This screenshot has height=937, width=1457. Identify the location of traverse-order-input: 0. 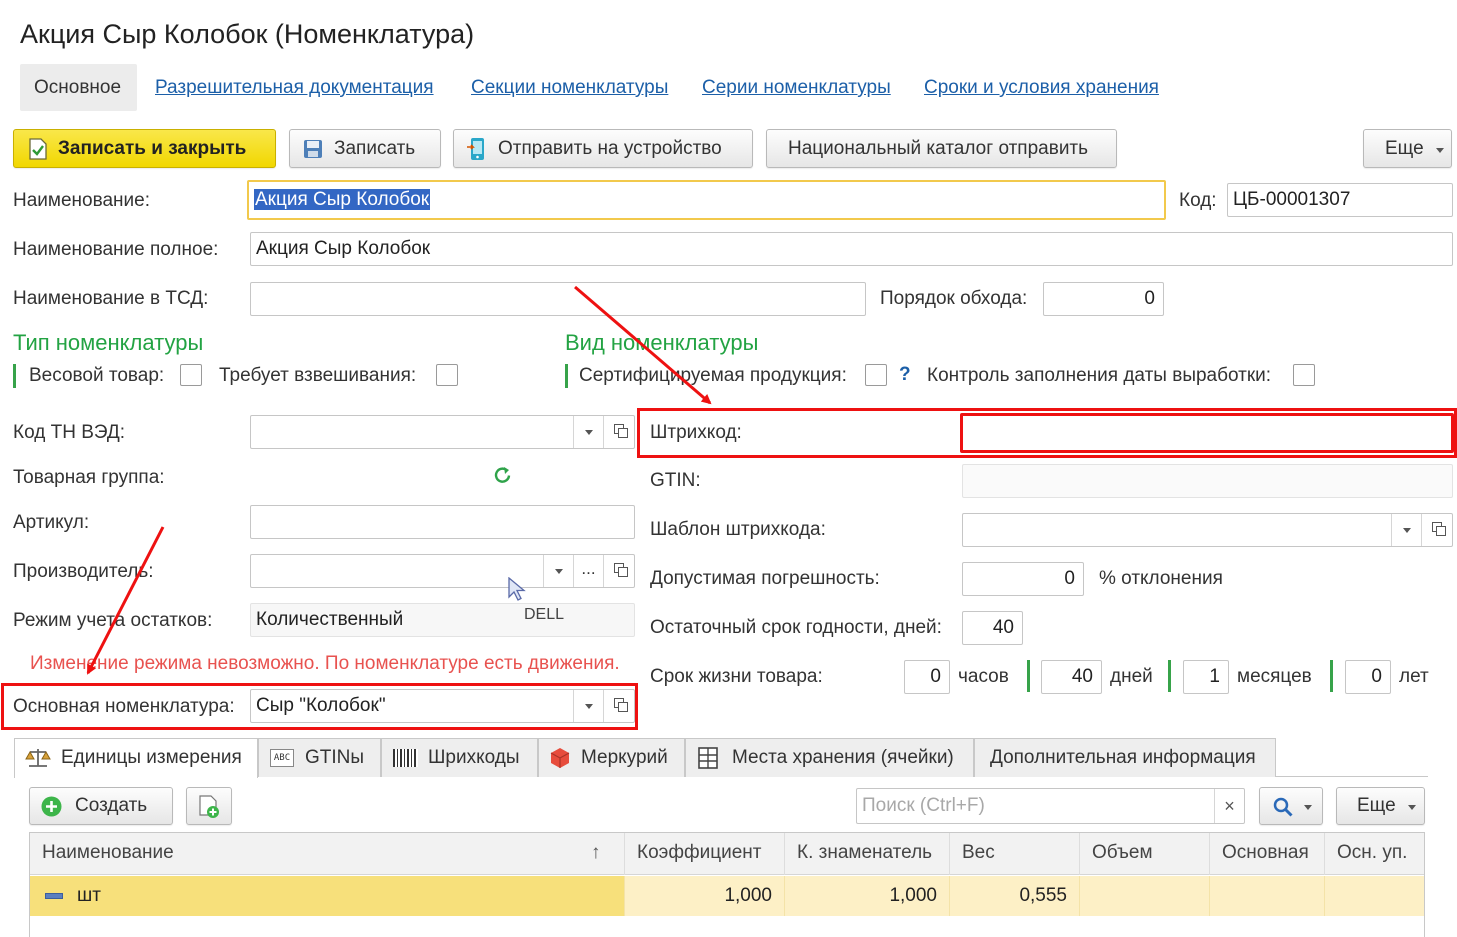
(1103, 299).